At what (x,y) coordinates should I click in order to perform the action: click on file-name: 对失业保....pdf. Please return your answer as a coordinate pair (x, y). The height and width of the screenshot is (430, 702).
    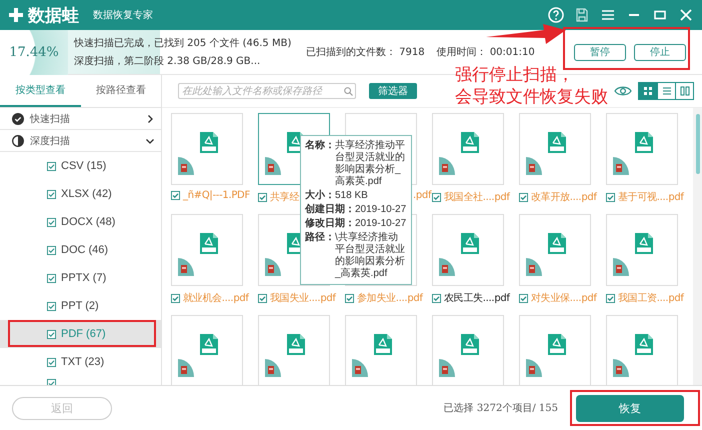
    Looking at the image, I should click on (564, 298).